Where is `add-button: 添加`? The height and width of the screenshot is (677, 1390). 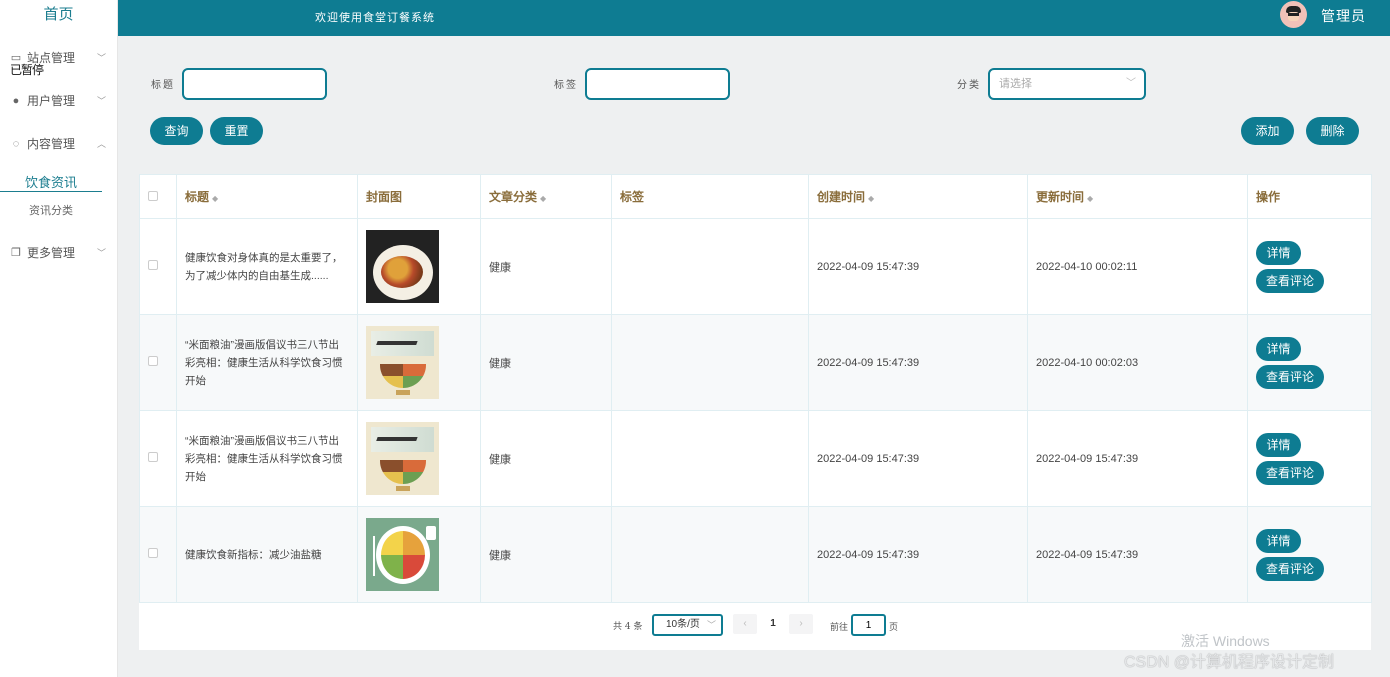
add-button: 添加 is located at coordinates (1267, 131).